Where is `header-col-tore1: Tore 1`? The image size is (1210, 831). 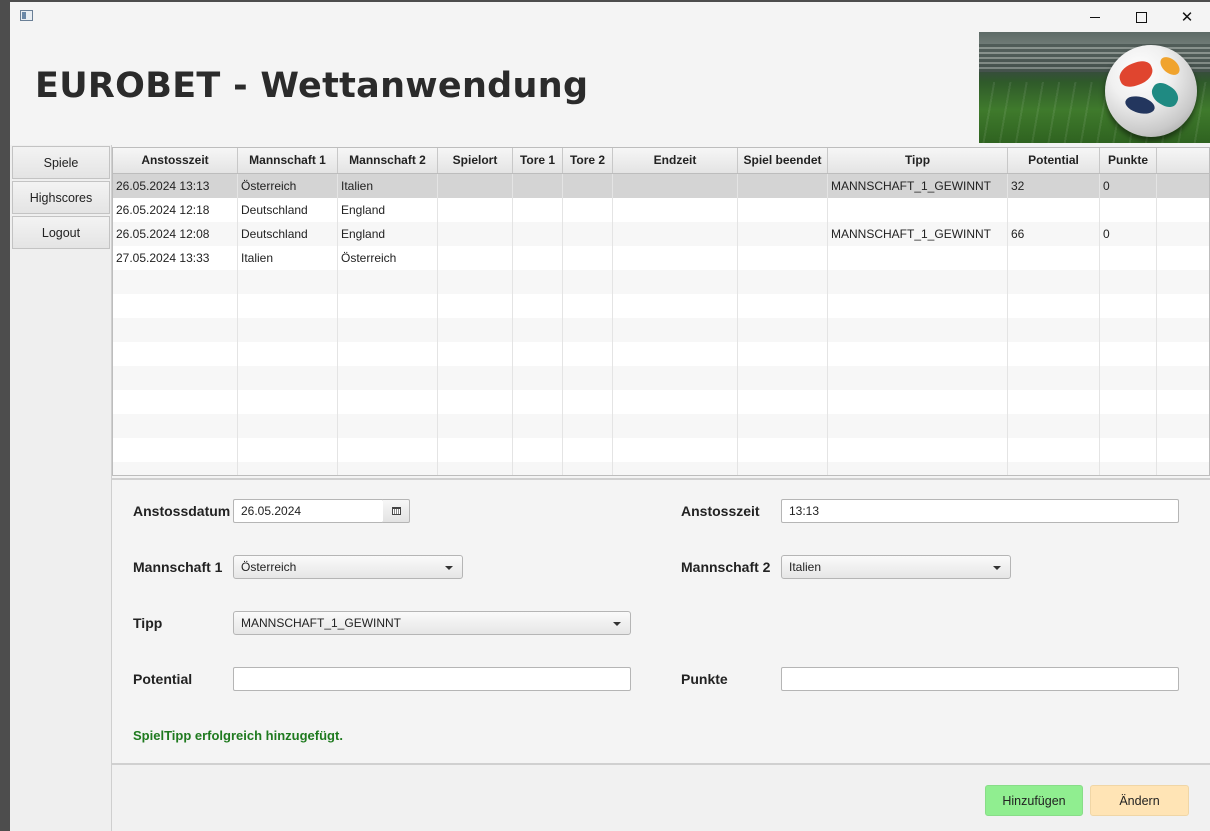
header-col-tore1: Tore 1 is located at coordinates (538, 160).